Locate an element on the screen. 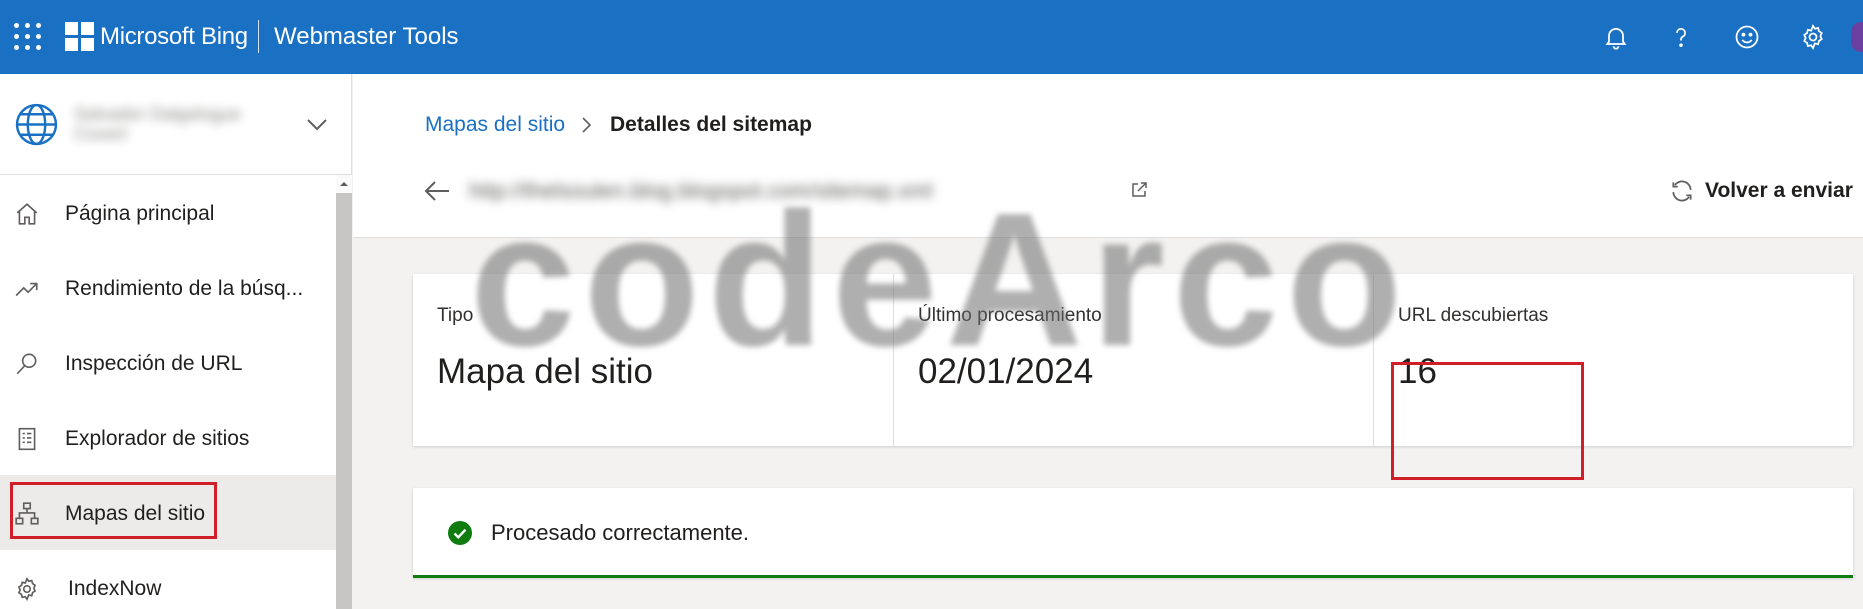  bell-icon is located at coordinates (1616, 37).